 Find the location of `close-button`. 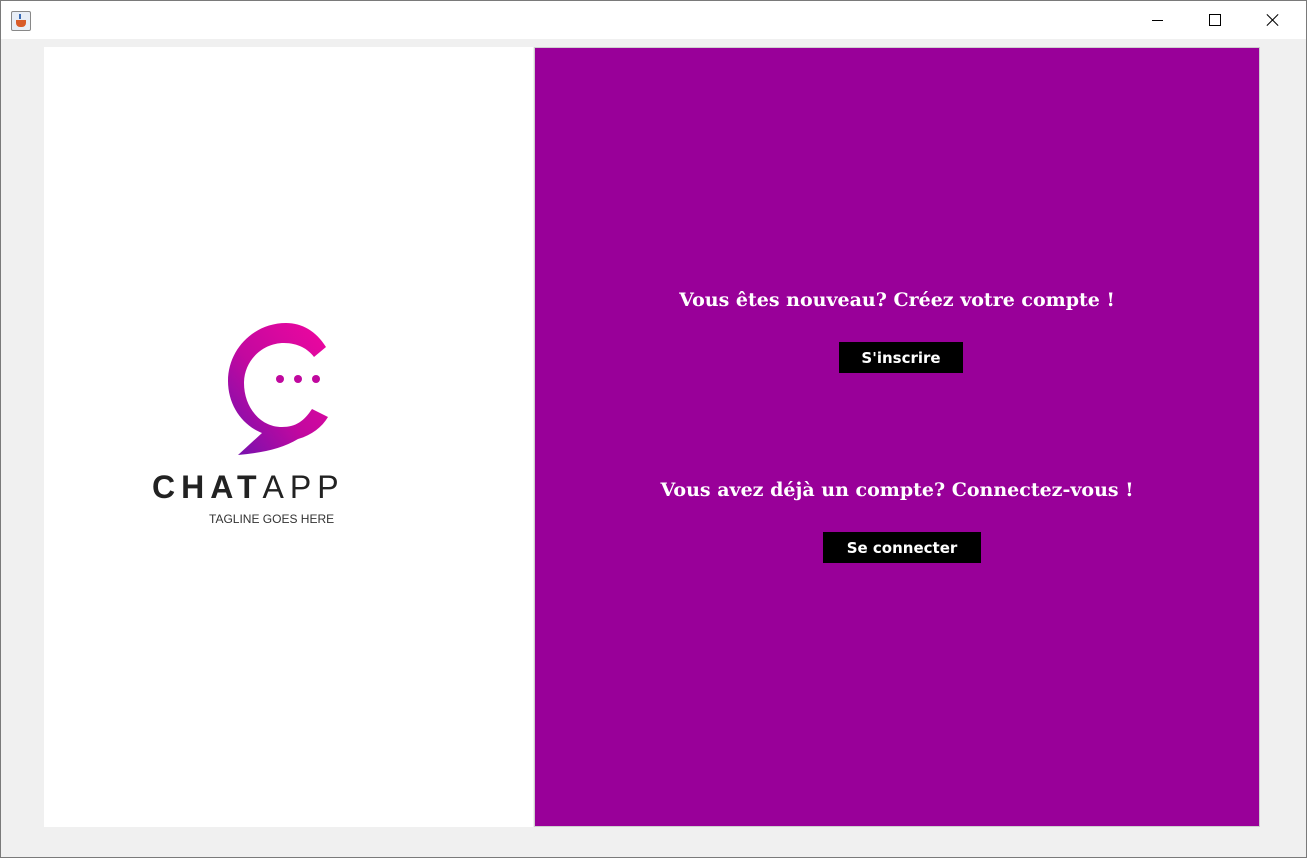

close-button is located at coordinates (1273, 20).